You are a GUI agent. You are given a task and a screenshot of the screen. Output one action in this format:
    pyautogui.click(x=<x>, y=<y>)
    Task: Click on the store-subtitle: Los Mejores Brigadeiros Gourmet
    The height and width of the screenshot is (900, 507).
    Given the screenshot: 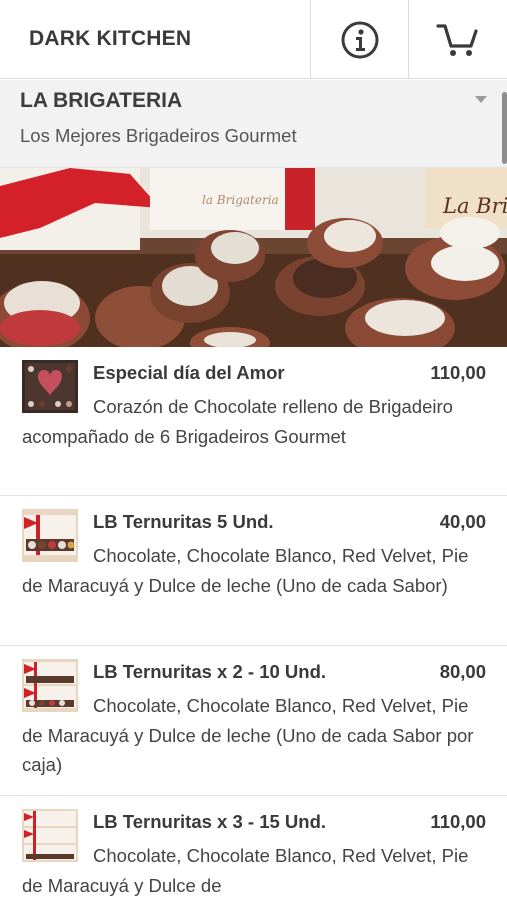 What is the action you would take?
    pyautogui.click(x=158, y=135)
    